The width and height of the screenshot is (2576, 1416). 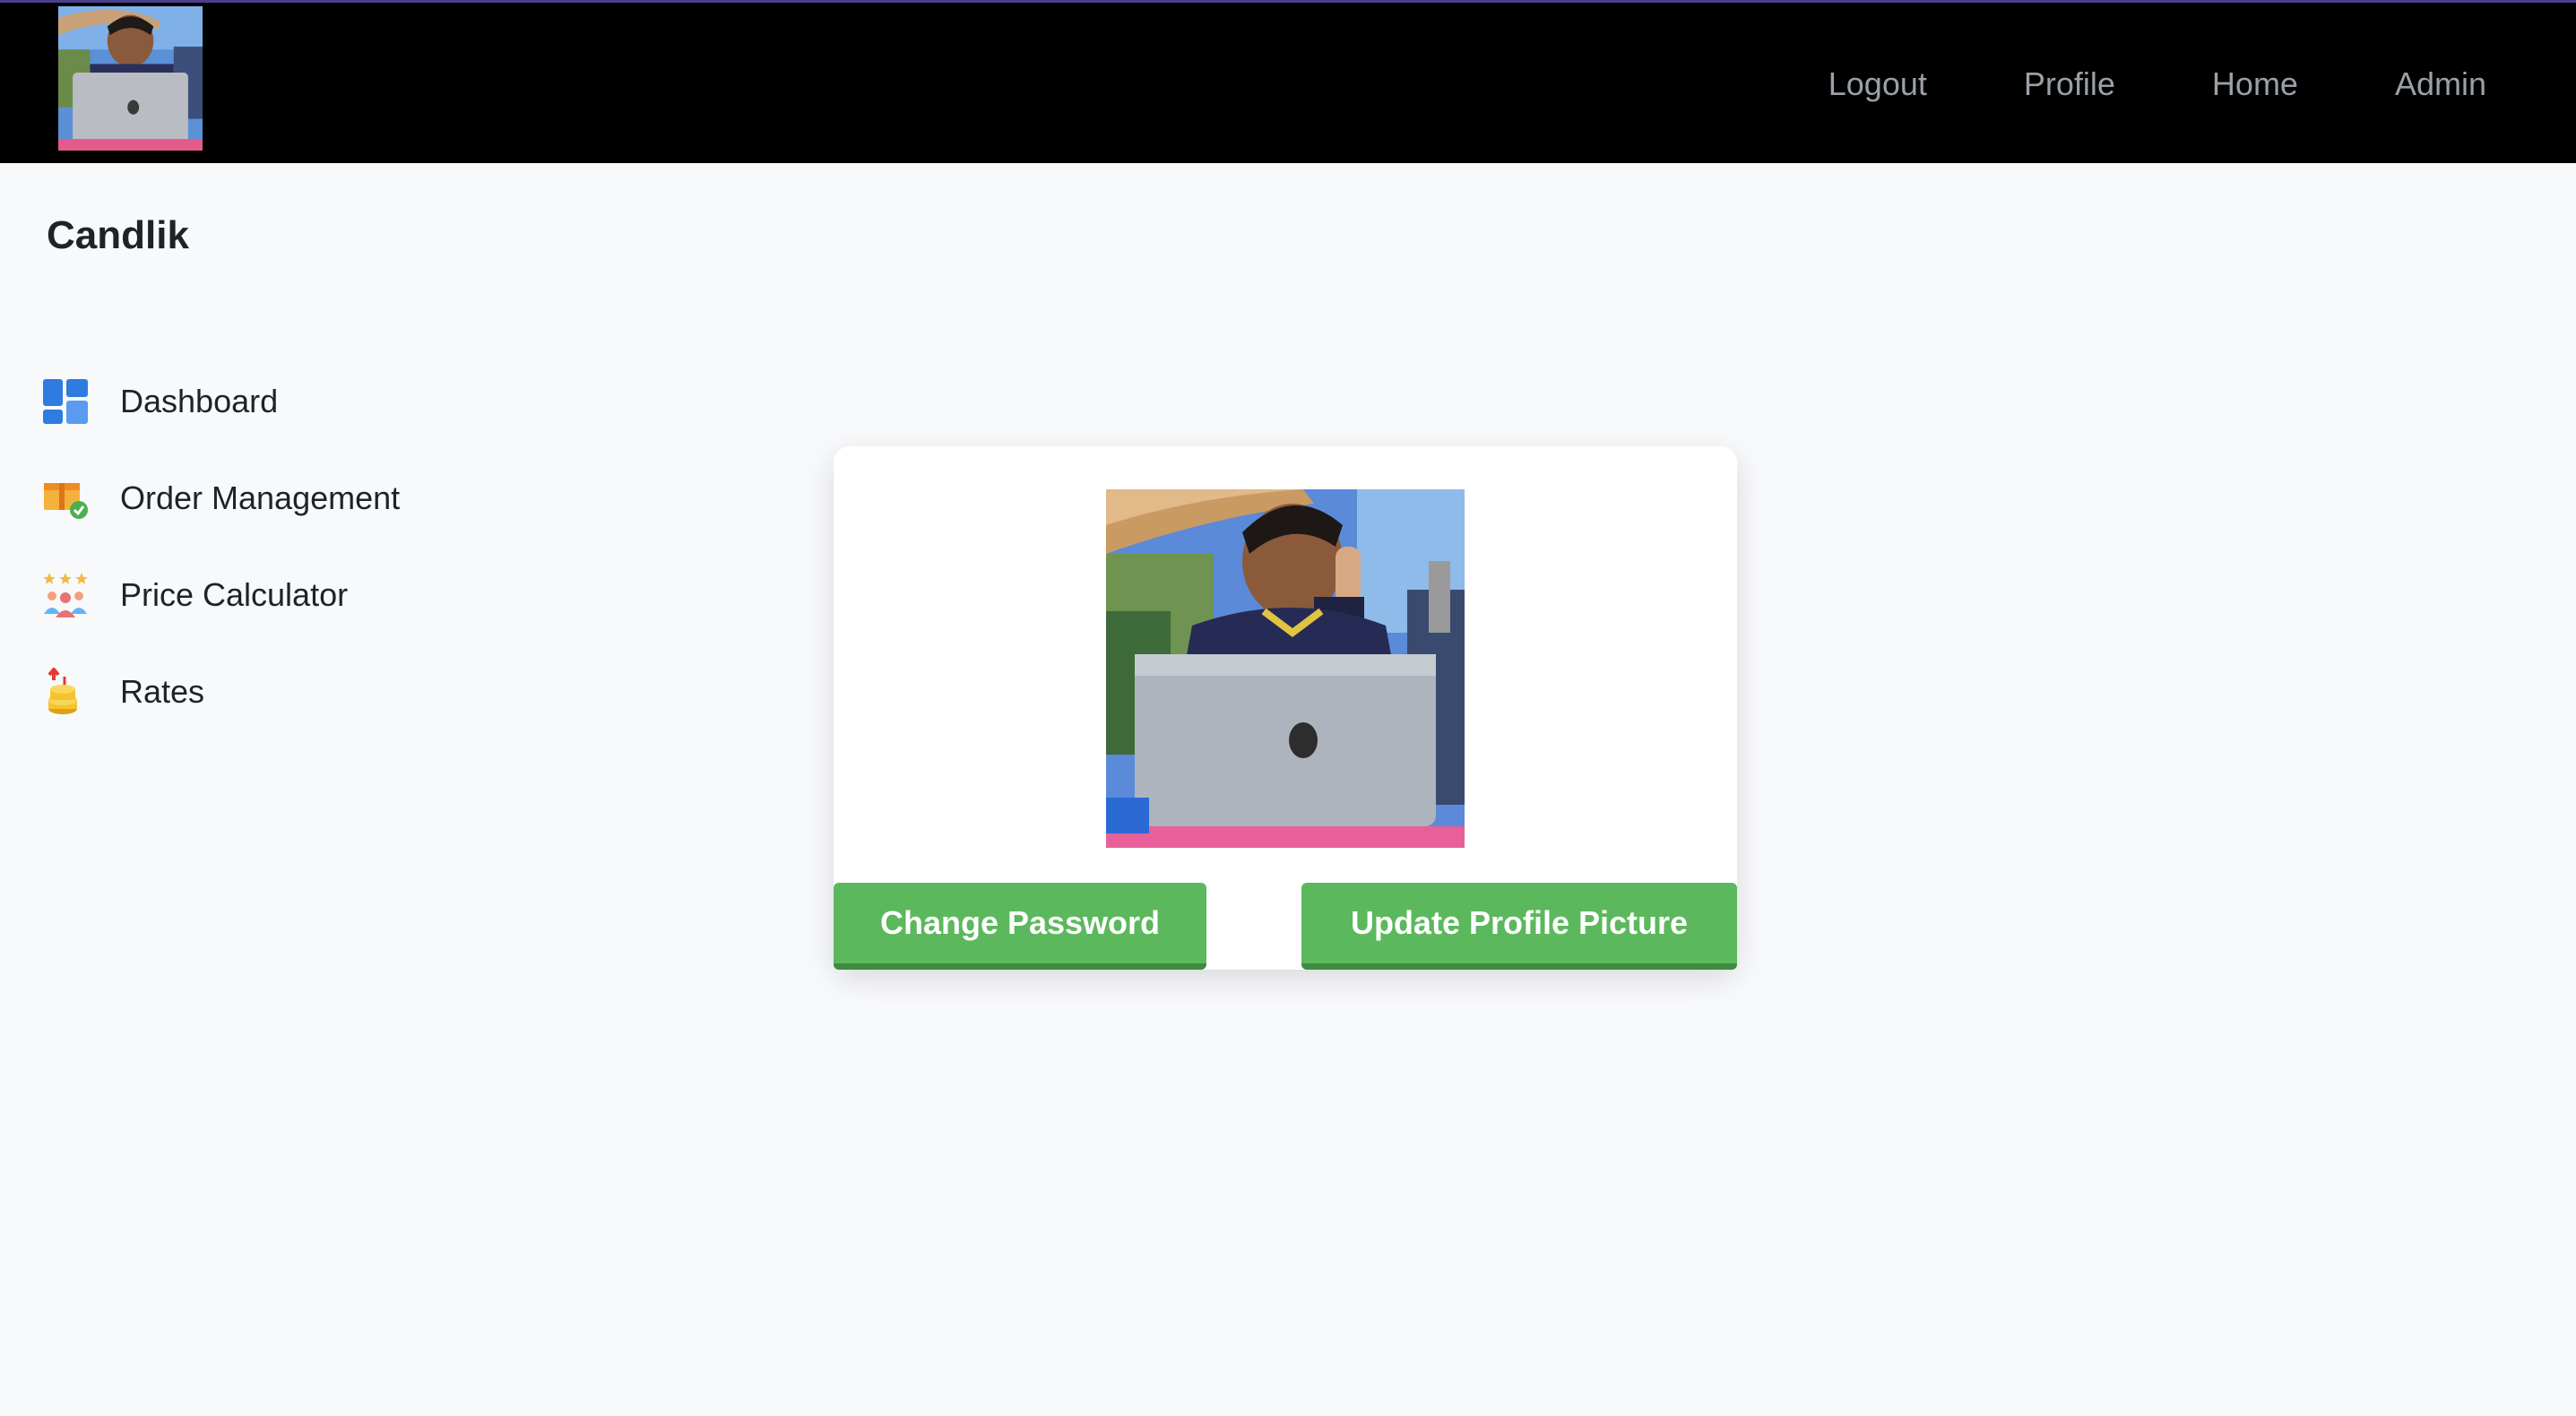 I want to click on update-profile-picture-button: Update Profile Picture, so click(x=1519, y=926).